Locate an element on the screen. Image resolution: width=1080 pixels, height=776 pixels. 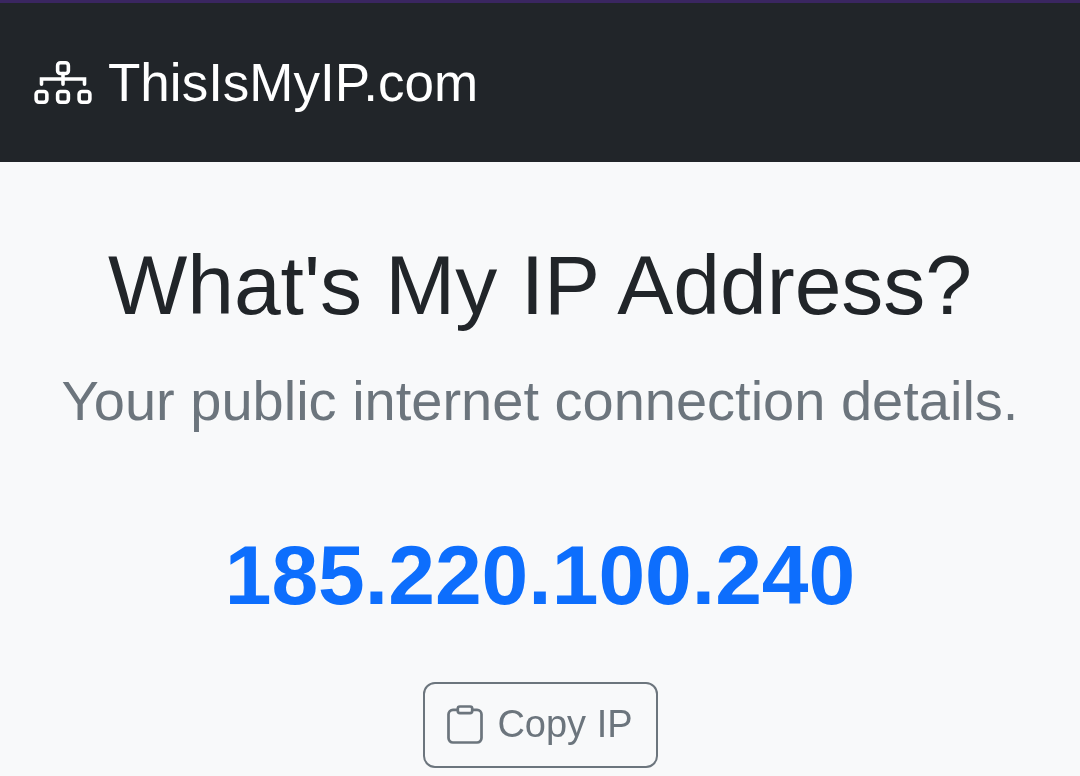
page-subtitle: Your public internet connection details. is located at coordinates (540, 400).